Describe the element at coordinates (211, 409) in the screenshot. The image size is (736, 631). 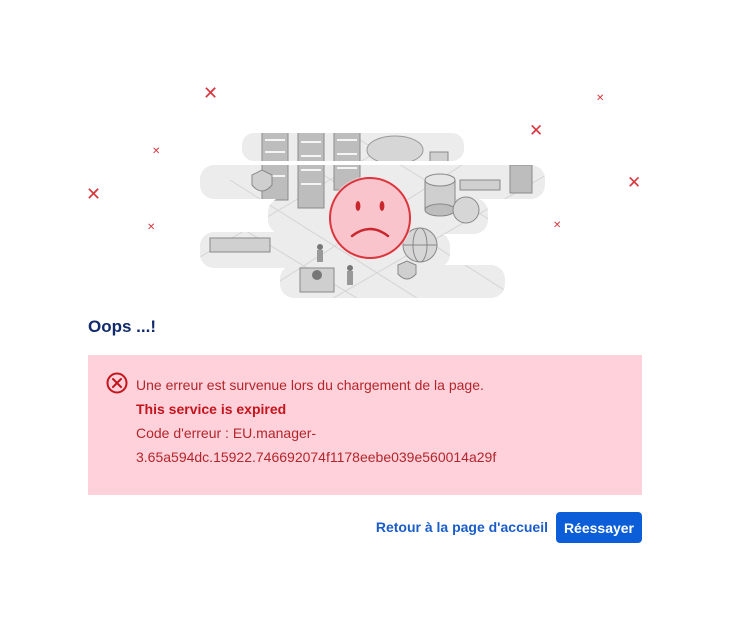
I see `alert-detail: This service is expired` at that location.